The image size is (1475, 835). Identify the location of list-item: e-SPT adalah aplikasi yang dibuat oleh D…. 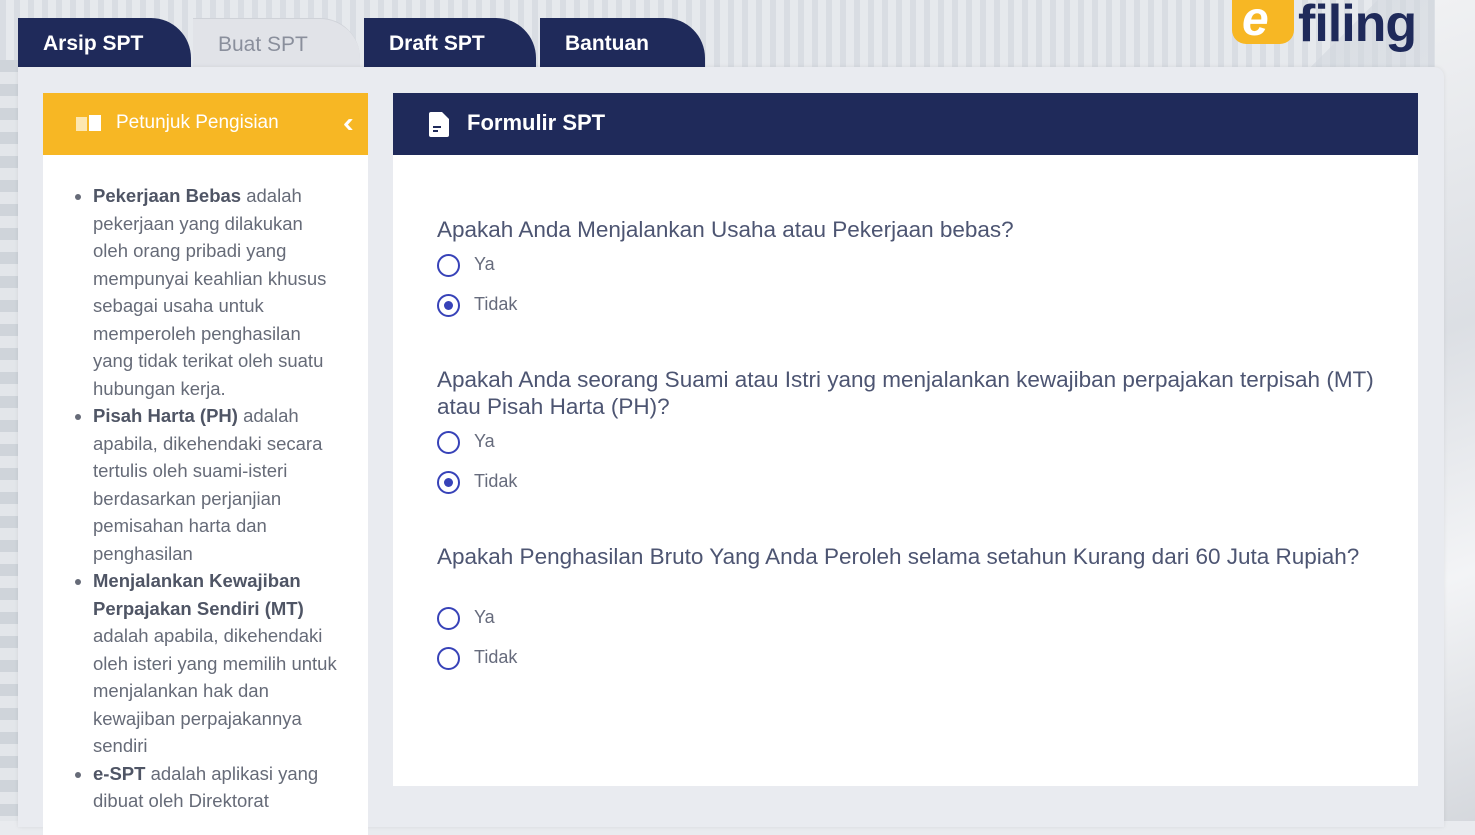
(217, 787).